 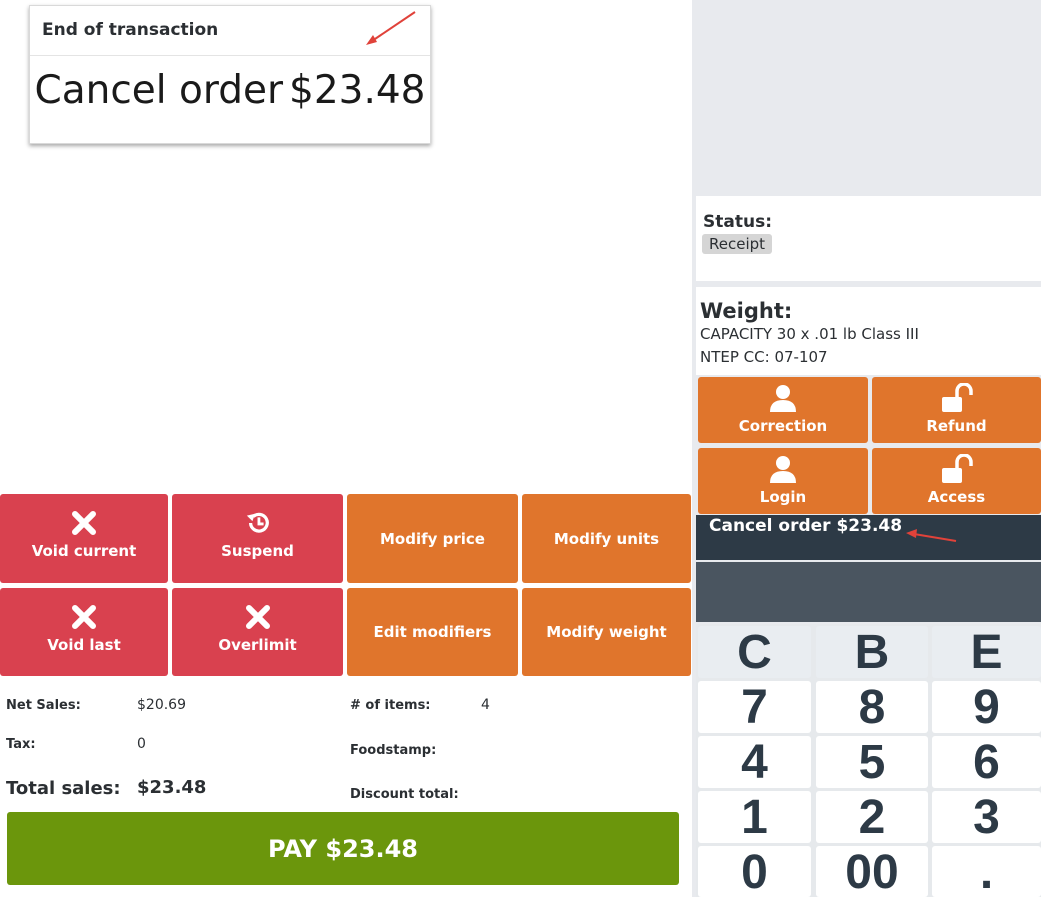 What do you see at coordinates (161, 705) in the screenshot?
I see `net-sales-value: $20.69` at bounding box center [161, 705].